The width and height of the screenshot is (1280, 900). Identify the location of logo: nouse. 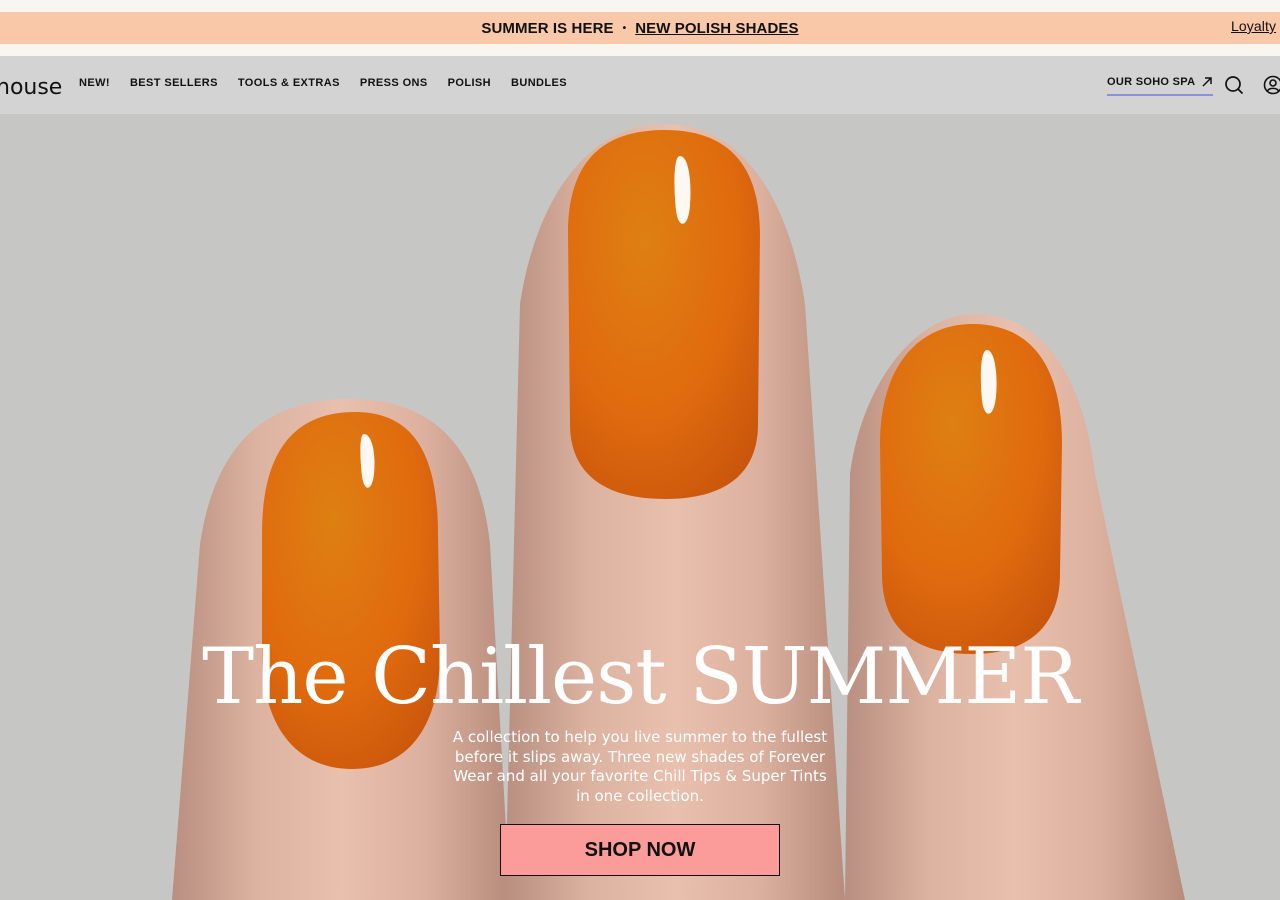
(31, 87).